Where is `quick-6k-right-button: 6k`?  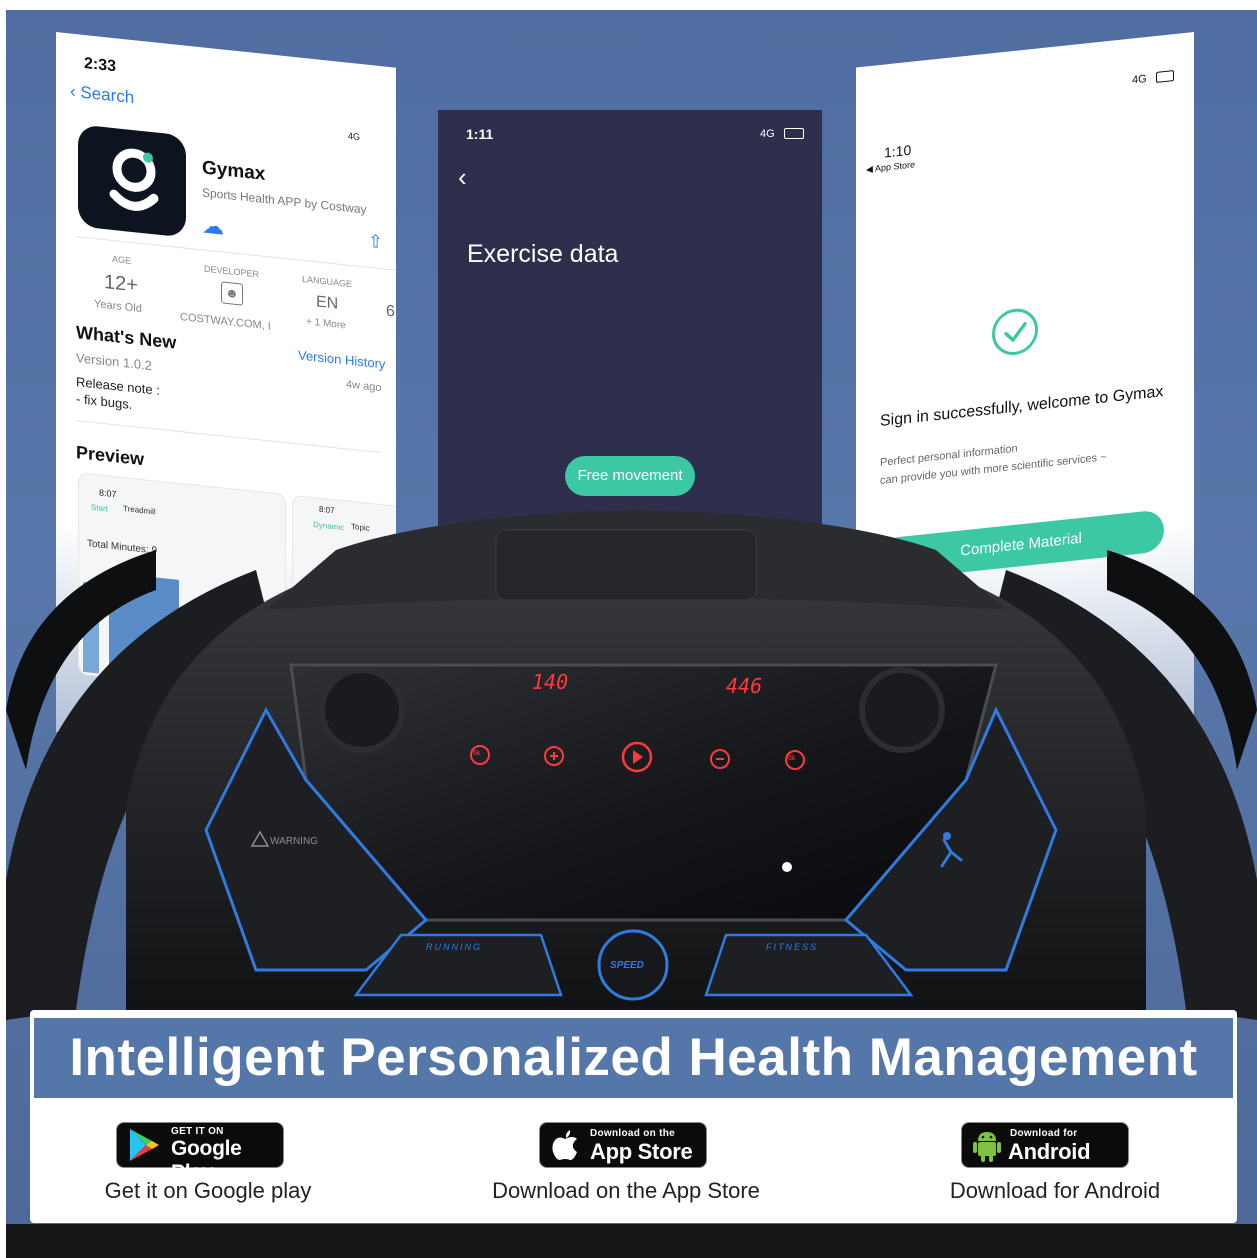 quick-6k-right-button: 6k is located at coordinates (791, 758).